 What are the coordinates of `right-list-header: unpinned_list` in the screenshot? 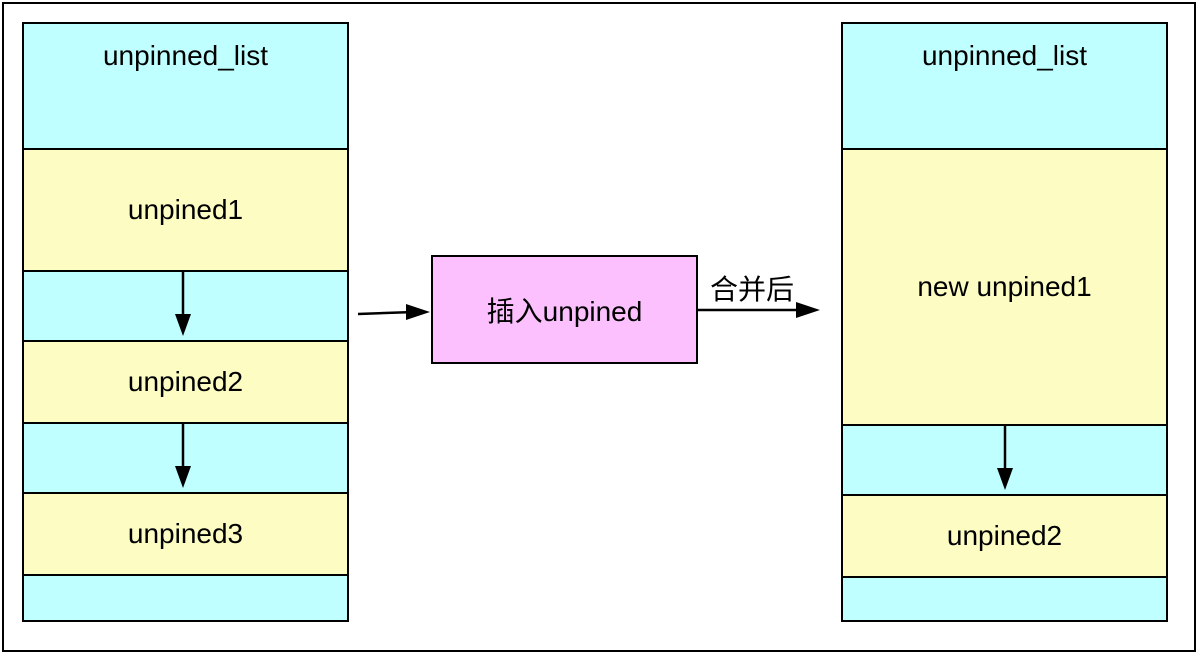 It's located at (1004, 86).